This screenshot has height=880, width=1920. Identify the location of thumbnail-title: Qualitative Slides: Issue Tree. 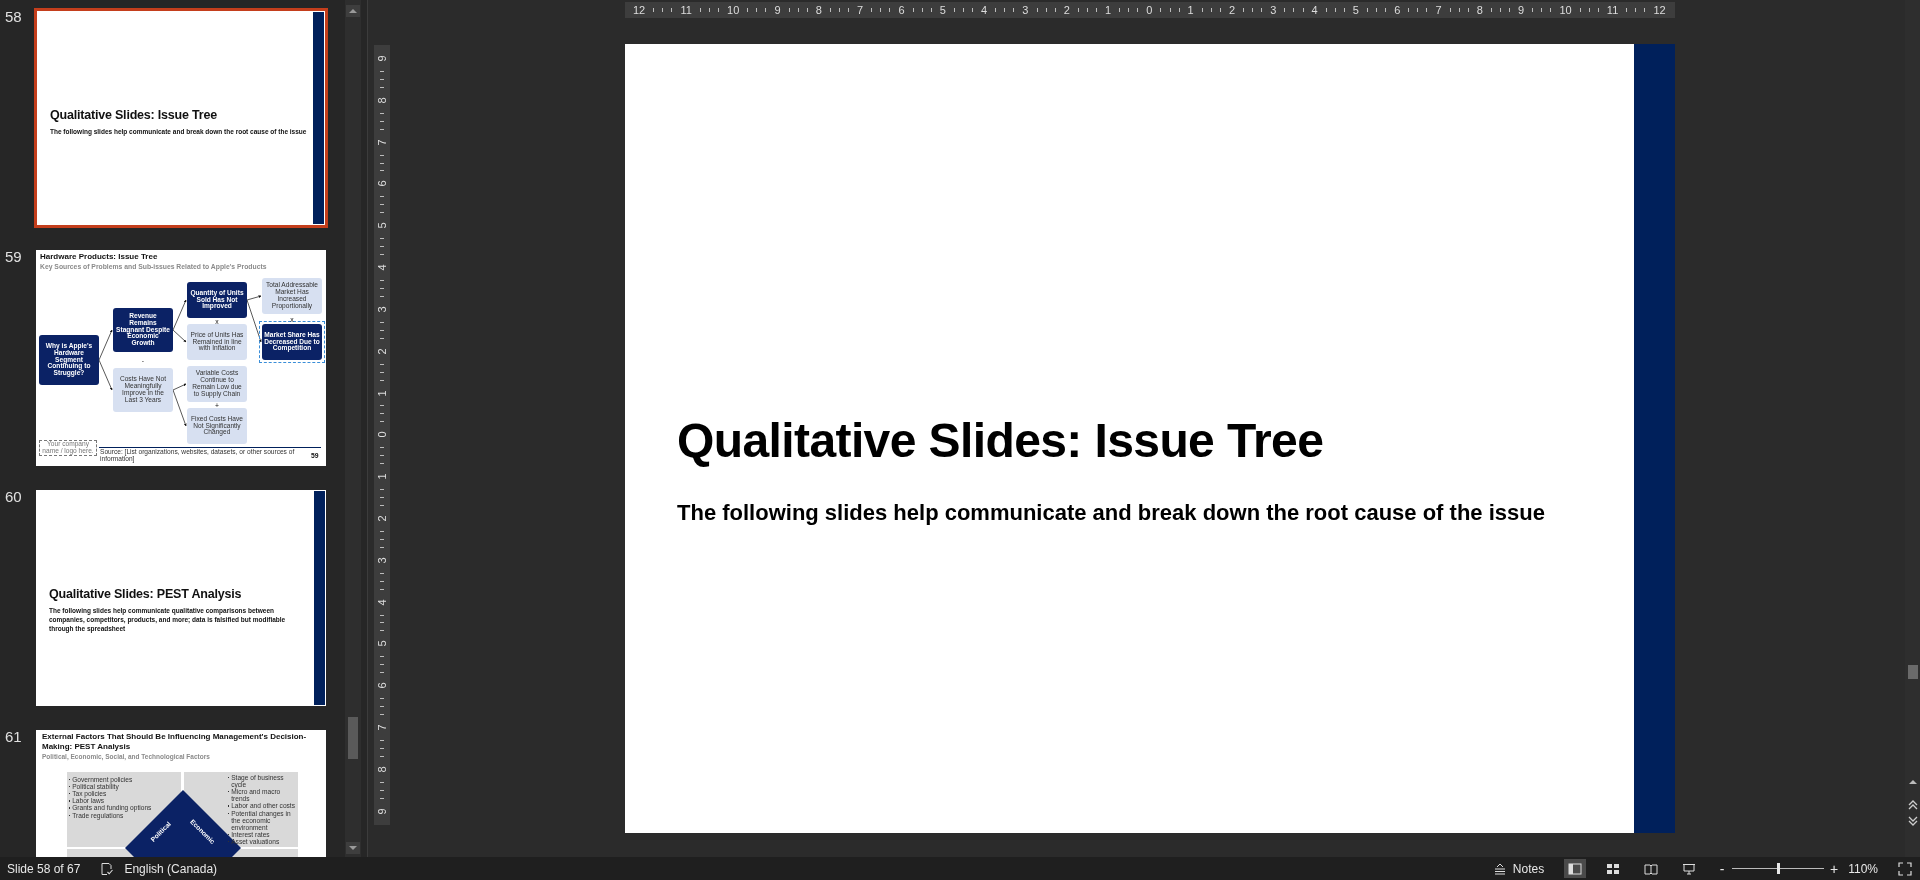
(134, 115).